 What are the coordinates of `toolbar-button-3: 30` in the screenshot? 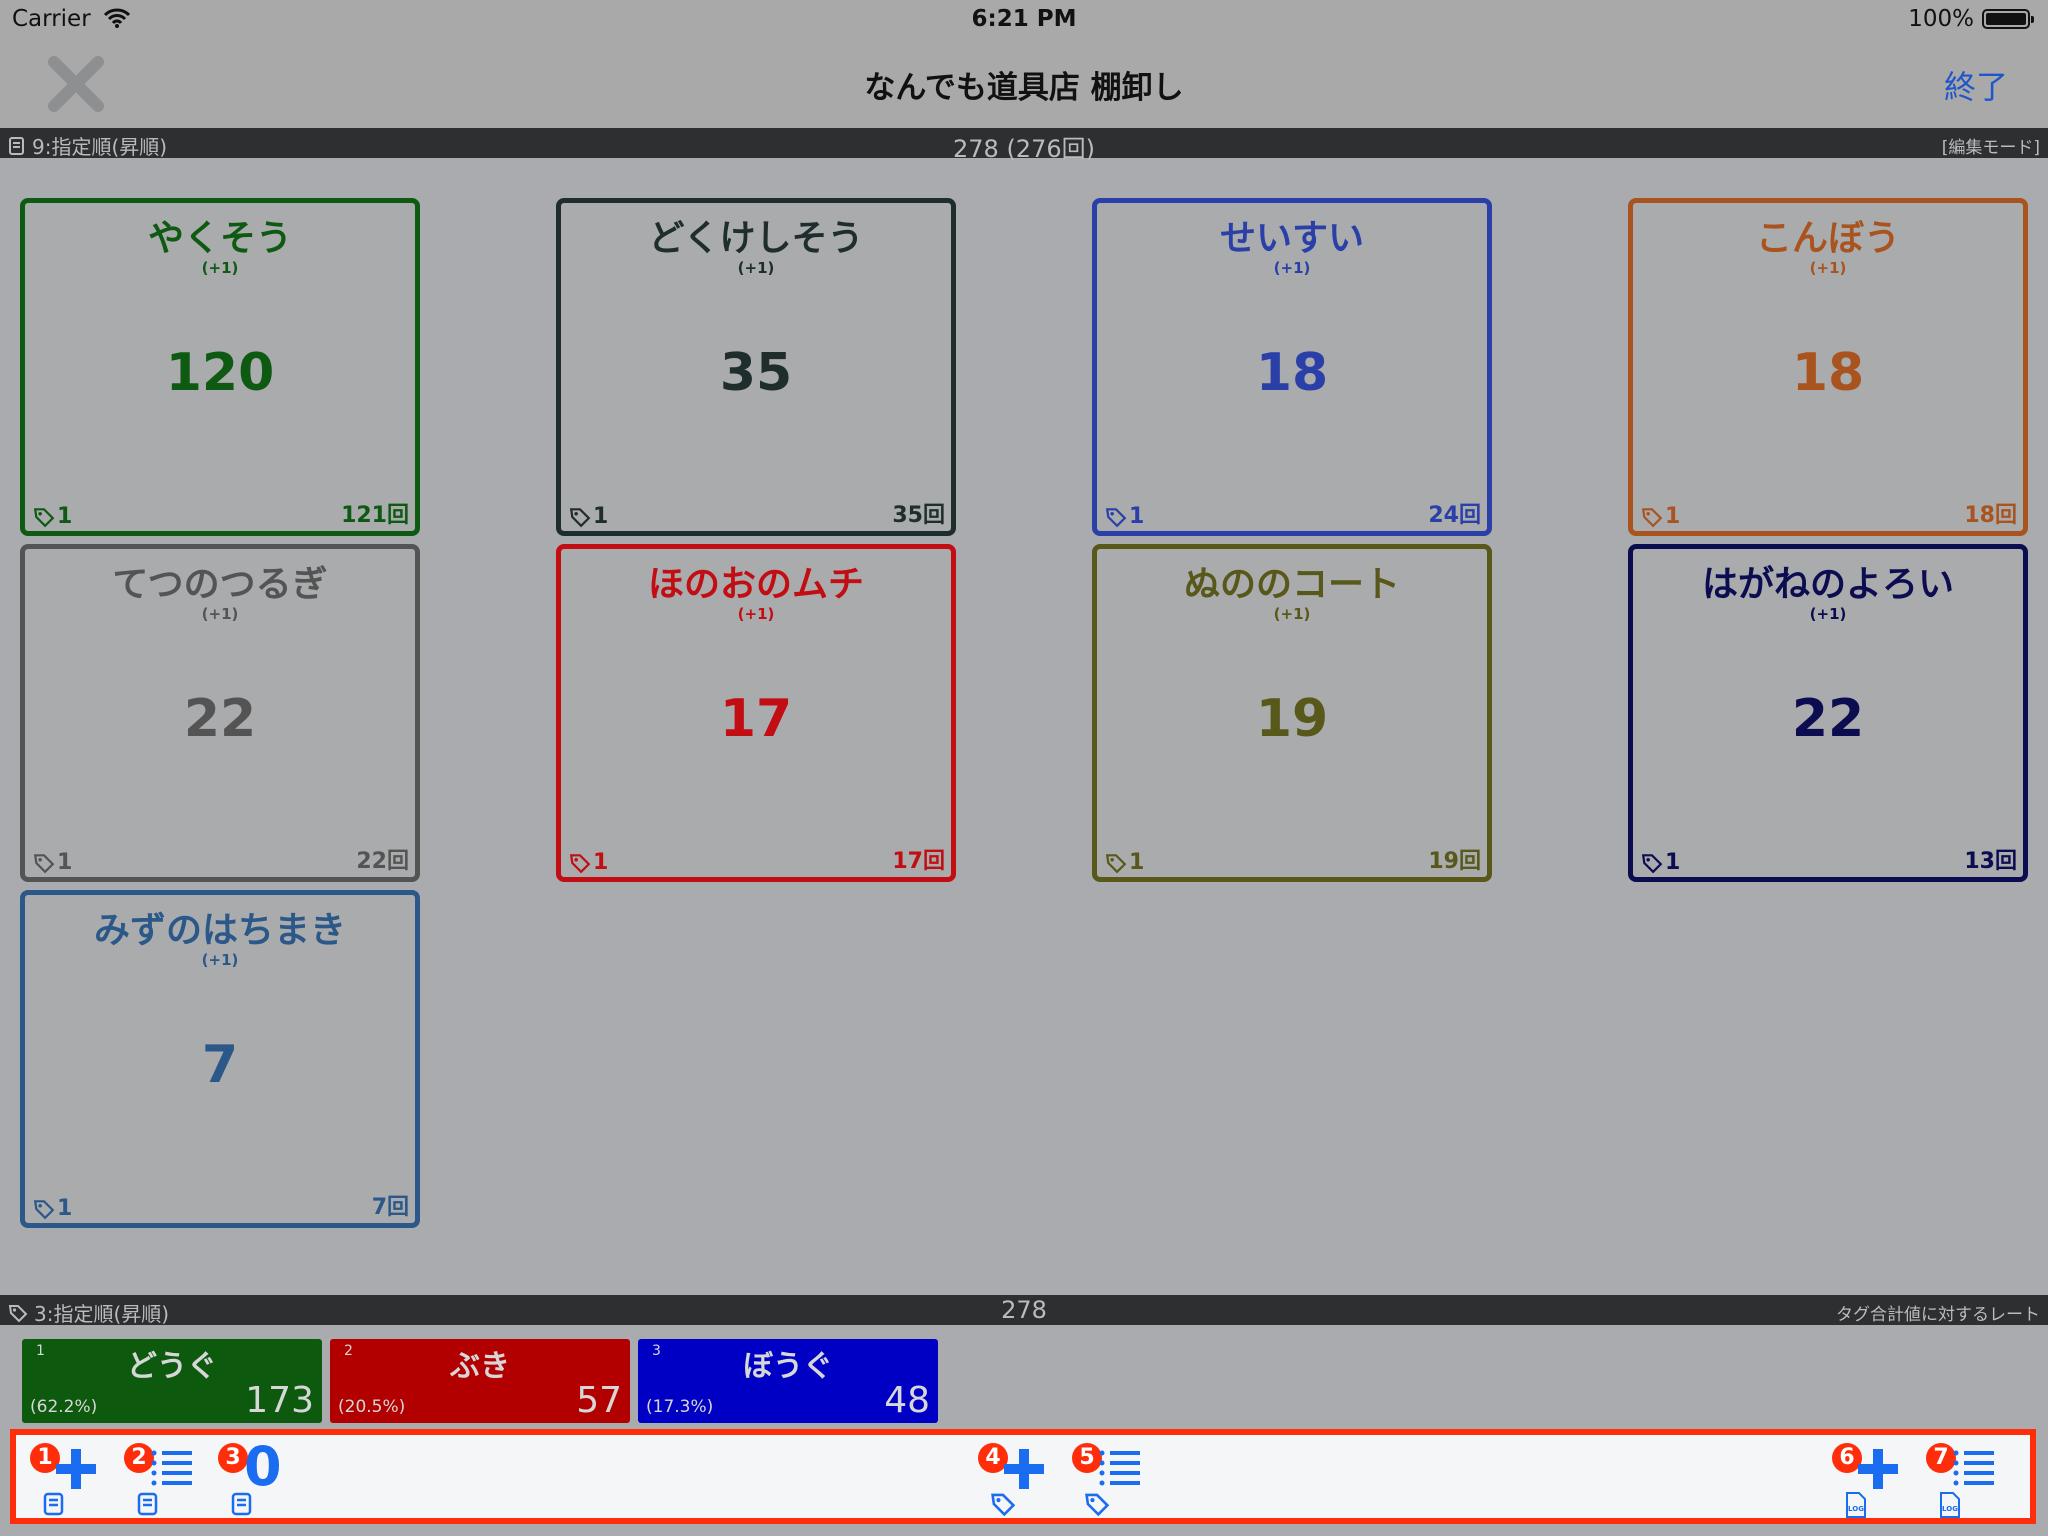 It's located at (258, 1477).